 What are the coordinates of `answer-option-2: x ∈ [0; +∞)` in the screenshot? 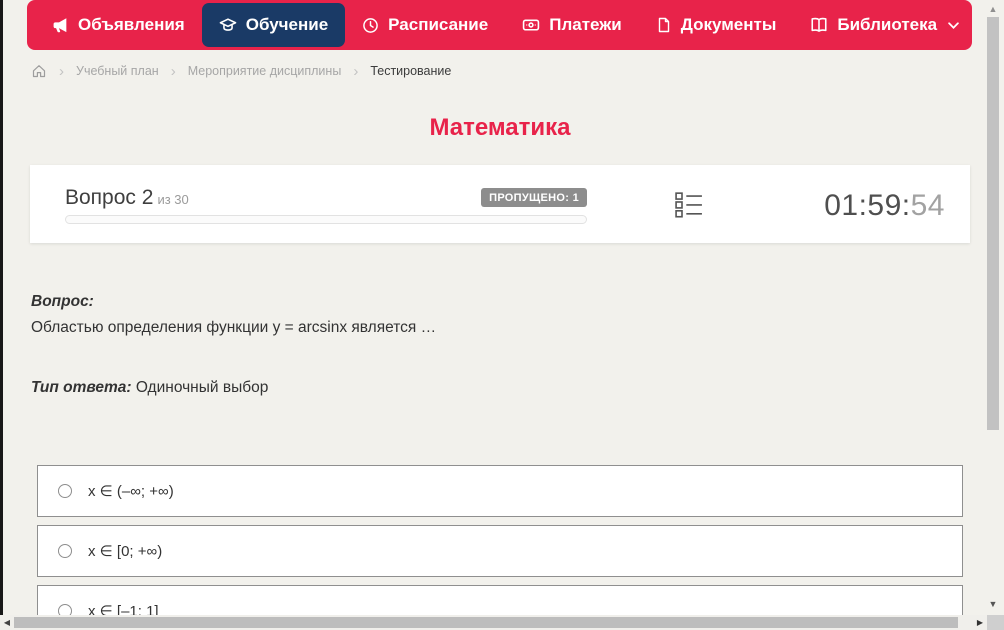 It's located at (500, 551).